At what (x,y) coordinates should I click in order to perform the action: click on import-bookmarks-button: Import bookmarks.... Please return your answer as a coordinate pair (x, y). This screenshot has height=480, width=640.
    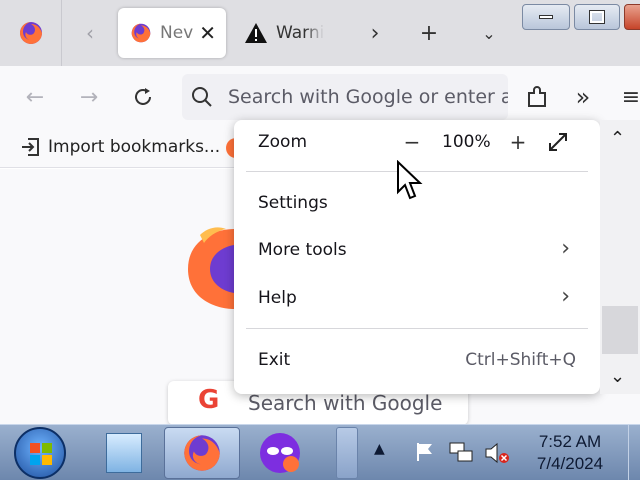
    Looking at the image, I should click on (120, 147).